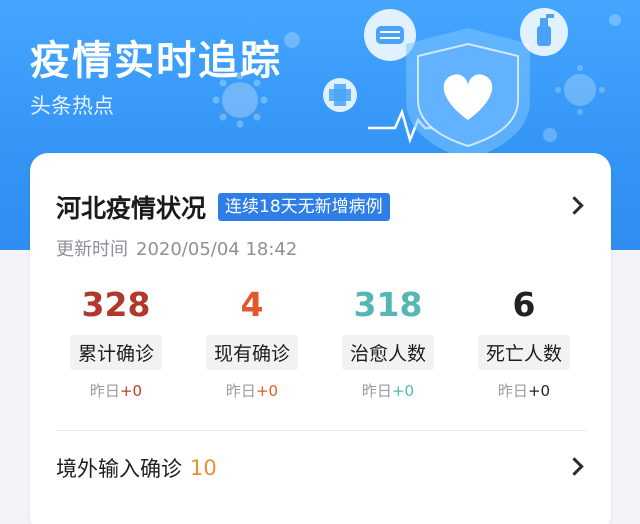  Describe the element at coordinates (252, 304) in the screenshot. I see `stat-value: 4` at that location.